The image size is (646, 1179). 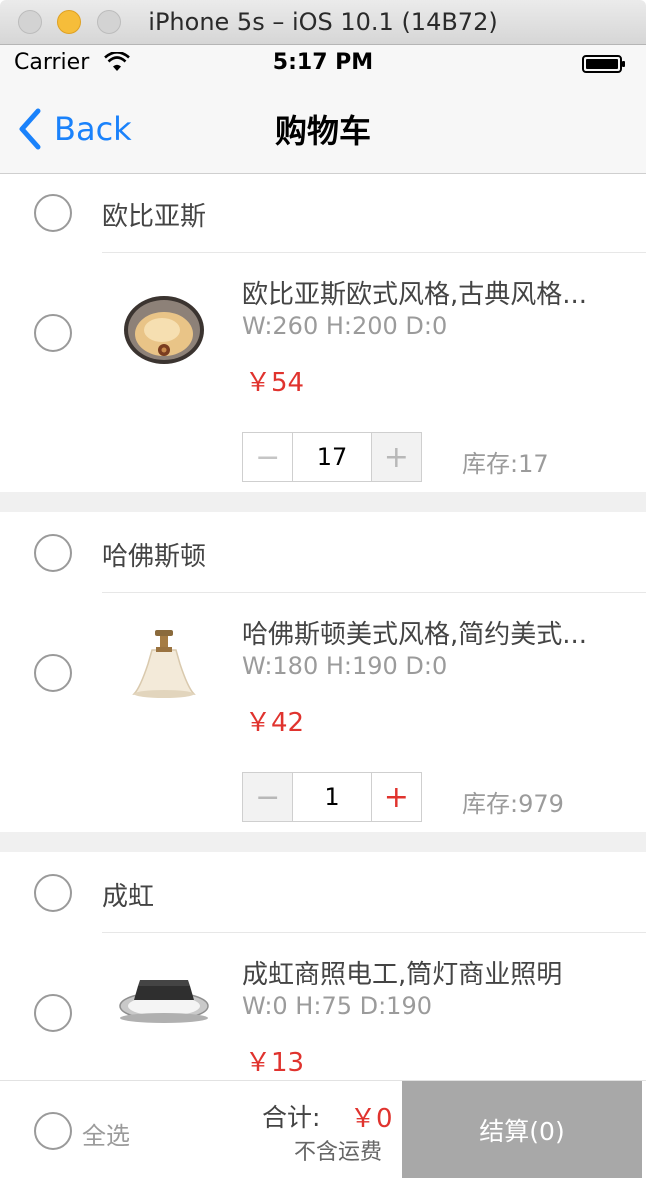 What do you see at coordinates (322, 131) in the screenshot?
I see `page-title: 购物车` at bounding box center [322, 131].